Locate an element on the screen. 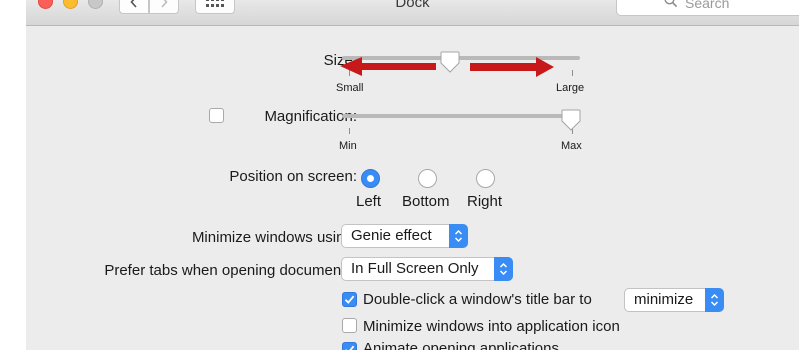  search-field: Search is located at coordinates (707, 8).